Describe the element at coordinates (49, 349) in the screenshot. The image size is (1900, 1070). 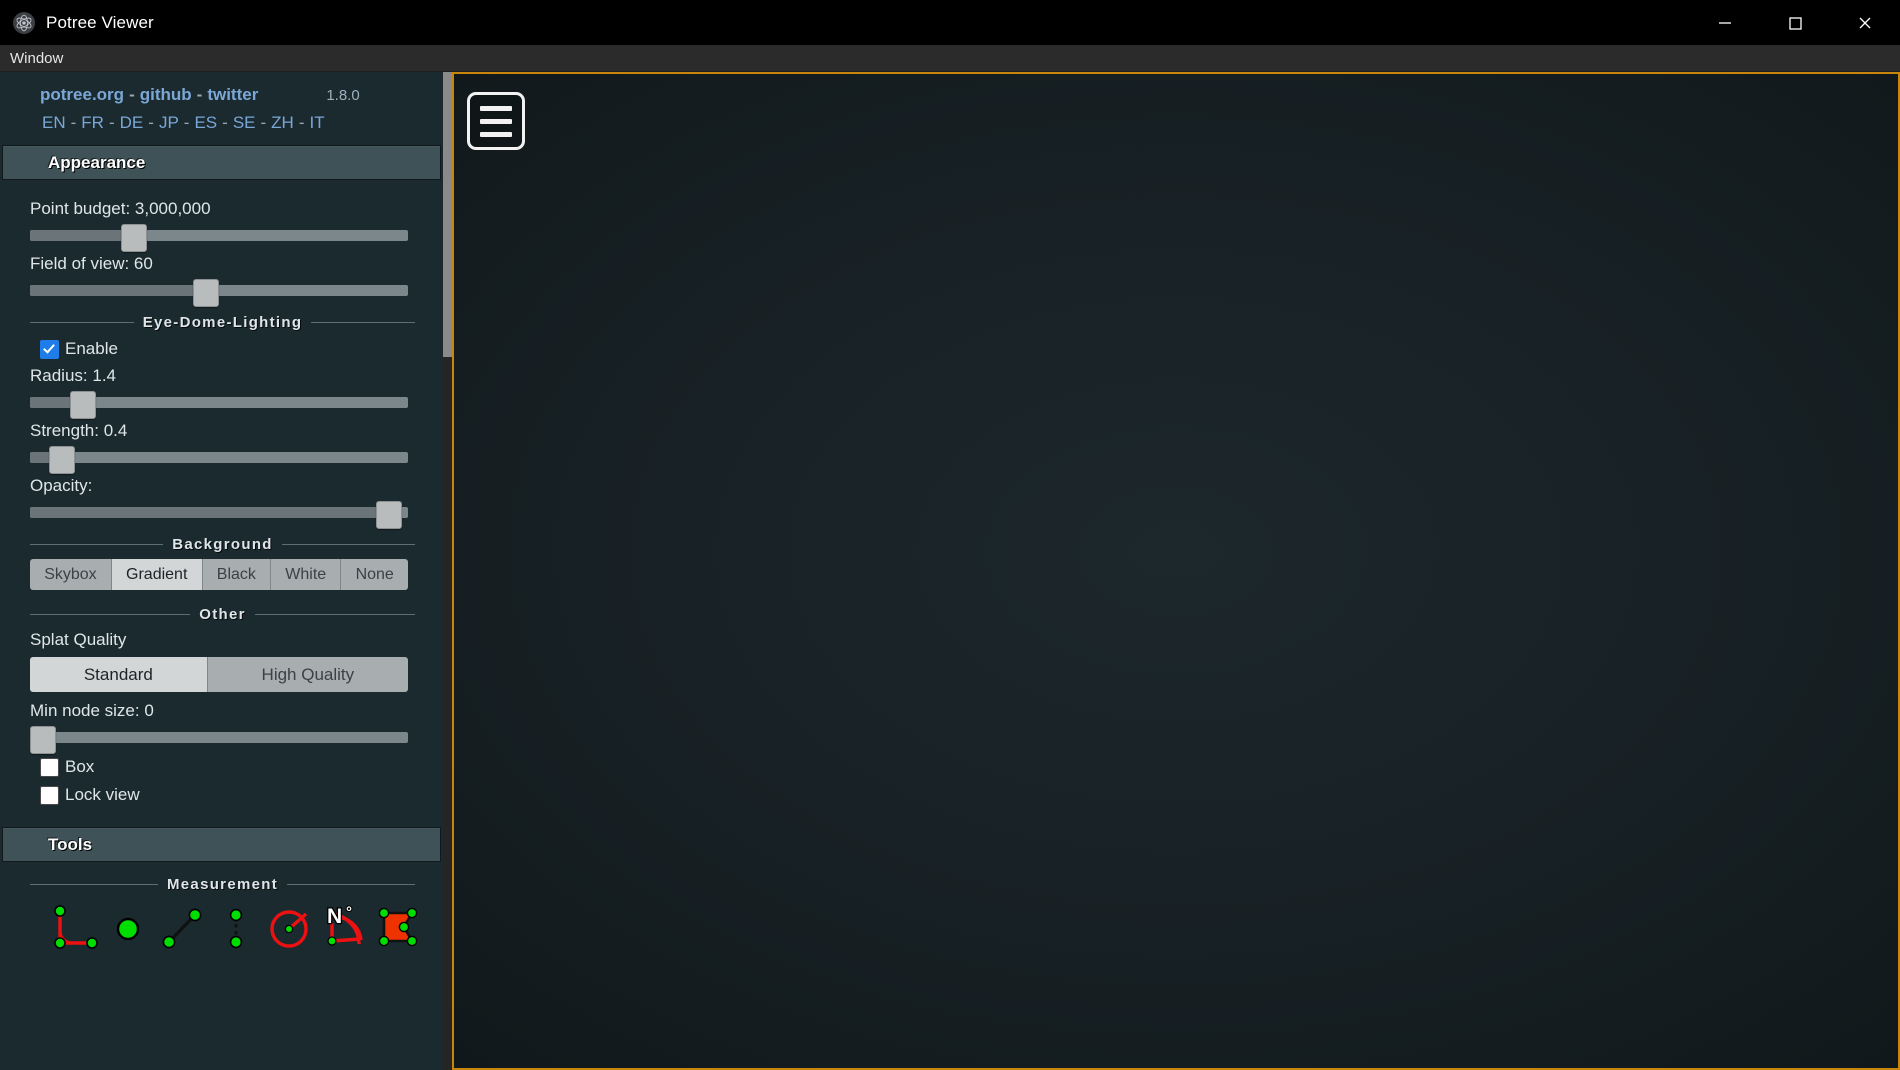
I see `edl-enable-checkbox` at that location.